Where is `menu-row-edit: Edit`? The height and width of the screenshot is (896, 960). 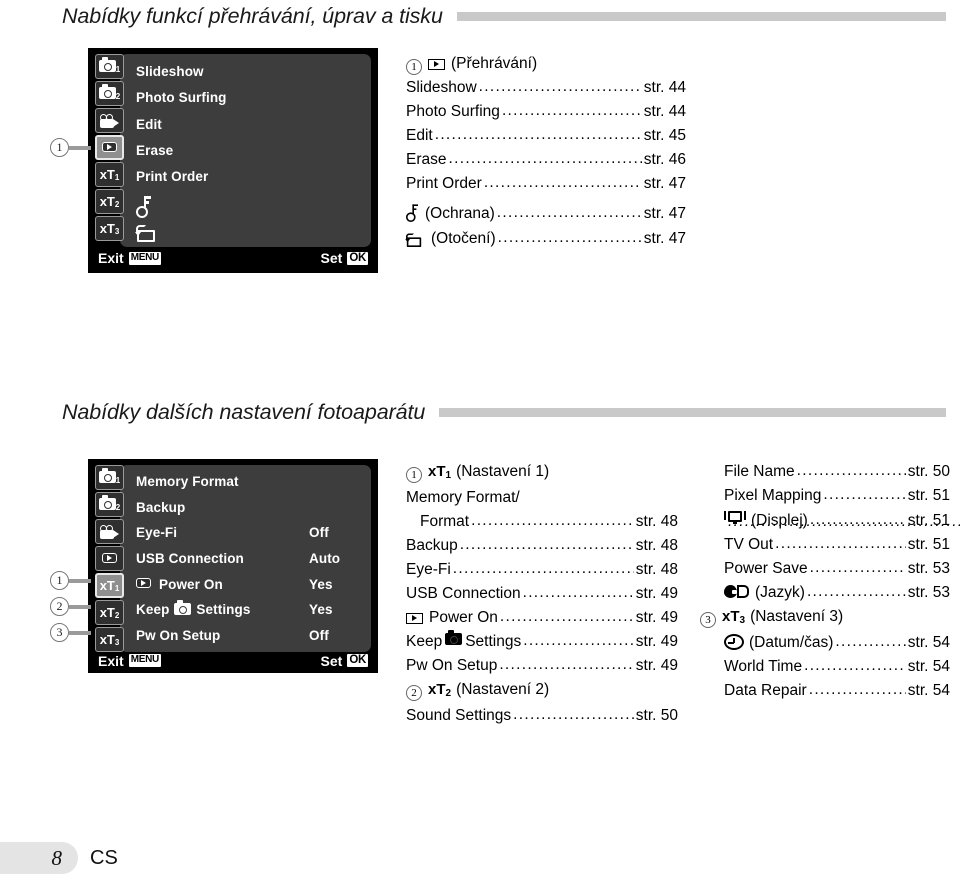
menu-row-edit: Edit is located at coordinates (248, 124).